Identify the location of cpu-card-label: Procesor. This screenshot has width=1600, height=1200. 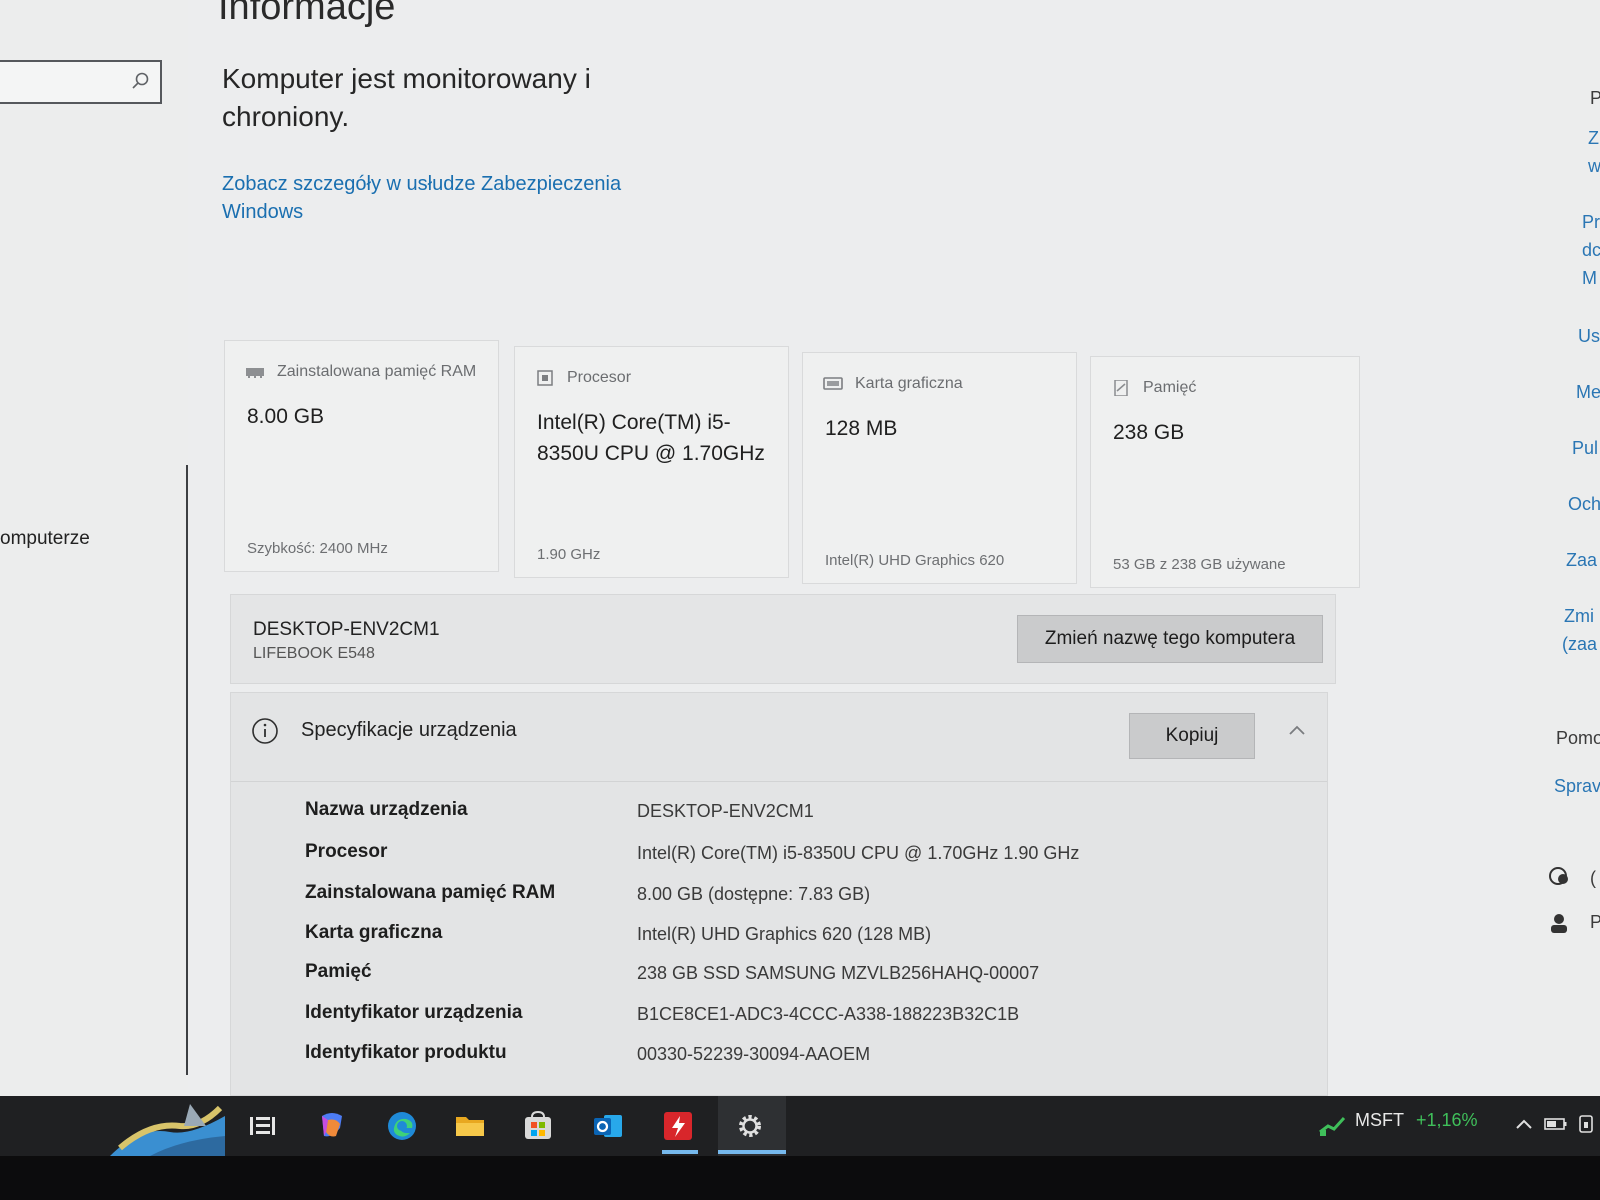
(599, 377).